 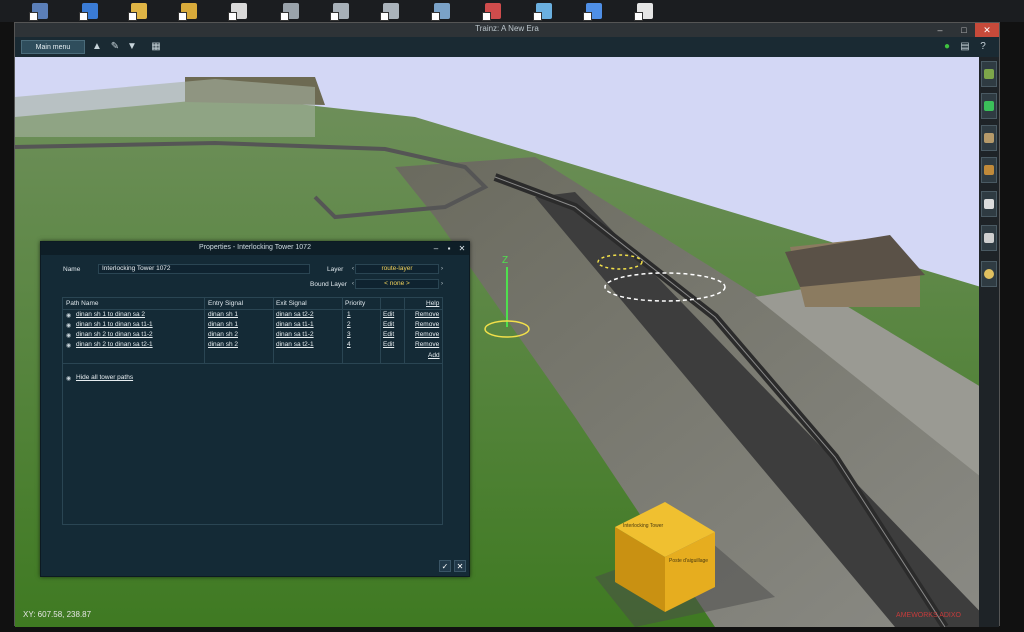 What do you see at coordinates (442, 284) in the screenshot?
I see `bound-layer-next-icon: ›` at bounding box center [442, 284].